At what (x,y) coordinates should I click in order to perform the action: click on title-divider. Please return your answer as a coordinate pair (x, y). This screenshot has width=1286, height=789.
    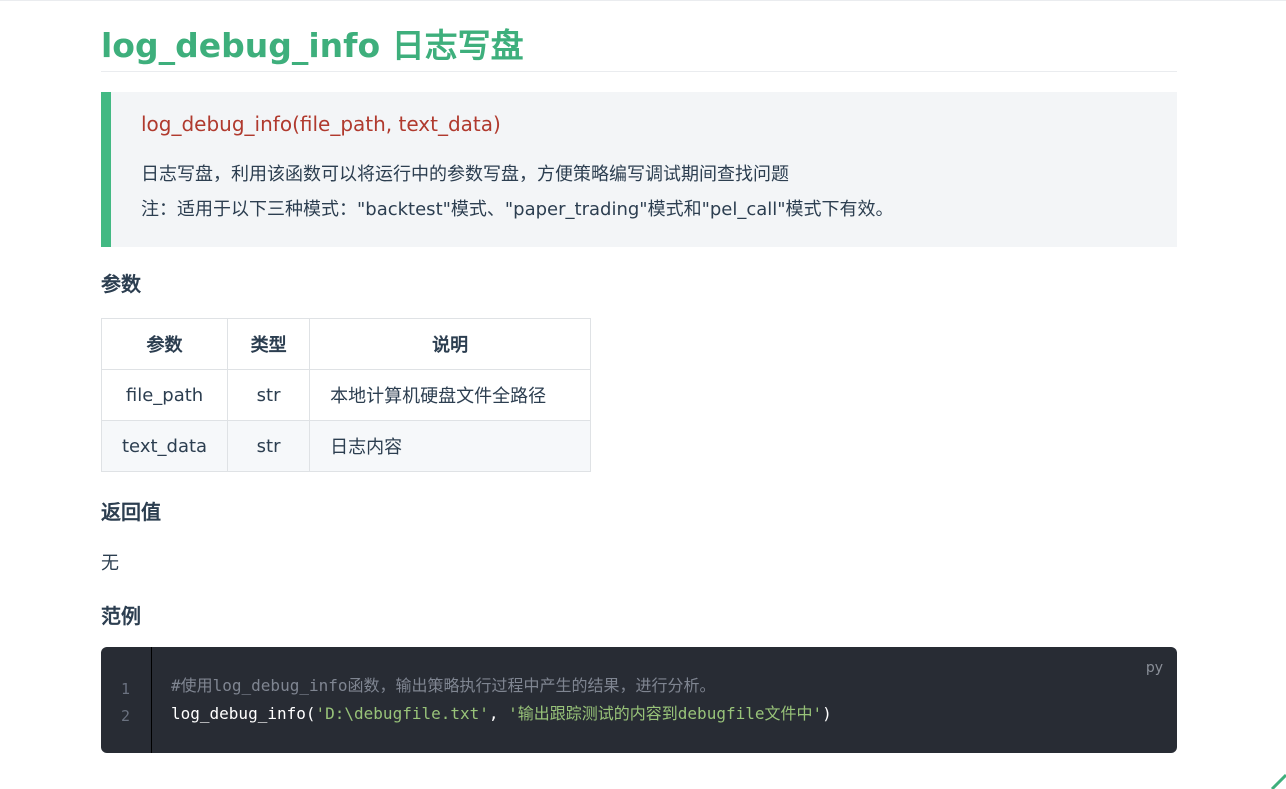
    Looking at the image, I should click on (639, 71).